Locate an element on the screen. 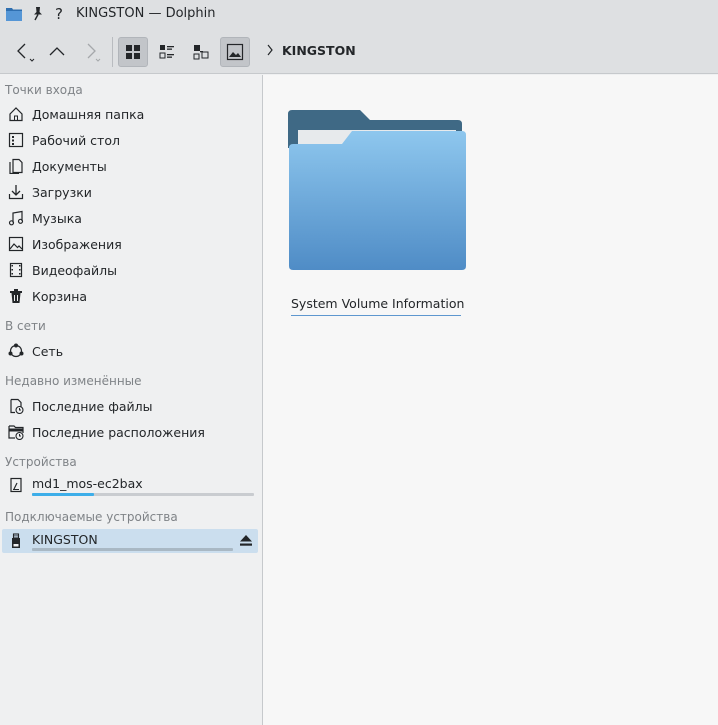 The image size is (718, 725). details-view-button is located at coordinates (201, 52).